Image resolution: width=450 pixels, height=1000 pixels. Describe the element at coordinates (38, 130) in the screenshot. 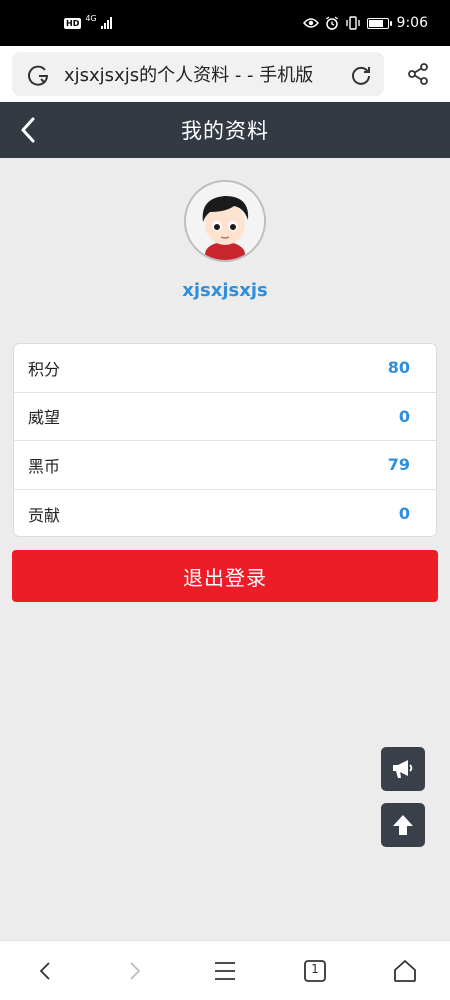

I see `back-button` at that location.